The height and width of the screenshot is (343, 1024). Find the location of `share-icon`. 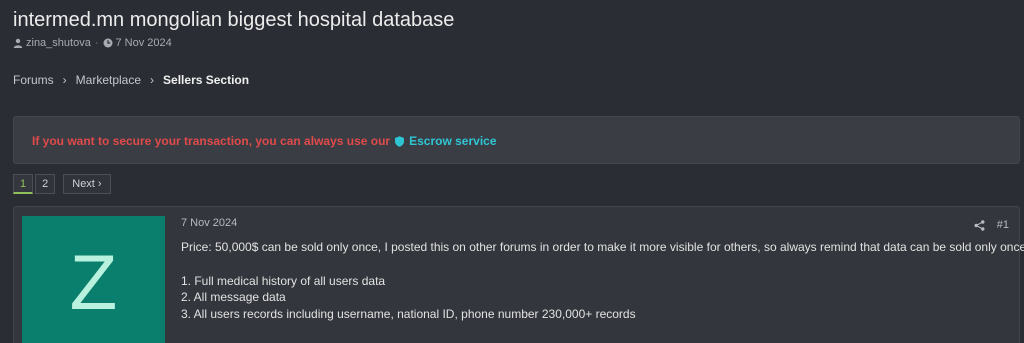

share-icon is located at coordinates (979, 225).